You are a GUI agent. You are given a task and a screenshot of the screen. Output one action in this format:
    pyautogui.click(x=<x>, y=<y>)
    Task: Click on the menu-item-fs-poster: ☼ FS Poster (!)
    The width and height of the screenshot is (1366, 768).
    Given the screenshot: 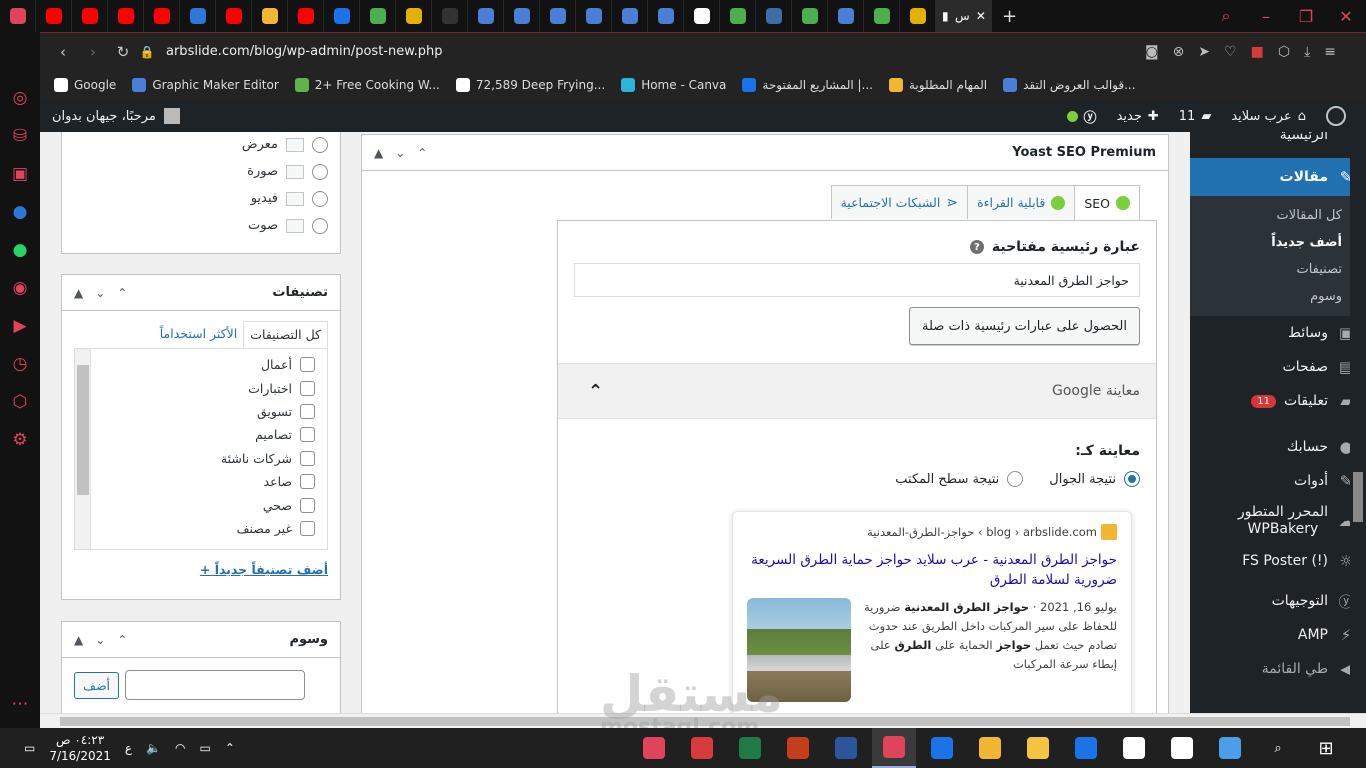 What is the action you would take?
    pyautogui.click(x=1278, y=561)
    